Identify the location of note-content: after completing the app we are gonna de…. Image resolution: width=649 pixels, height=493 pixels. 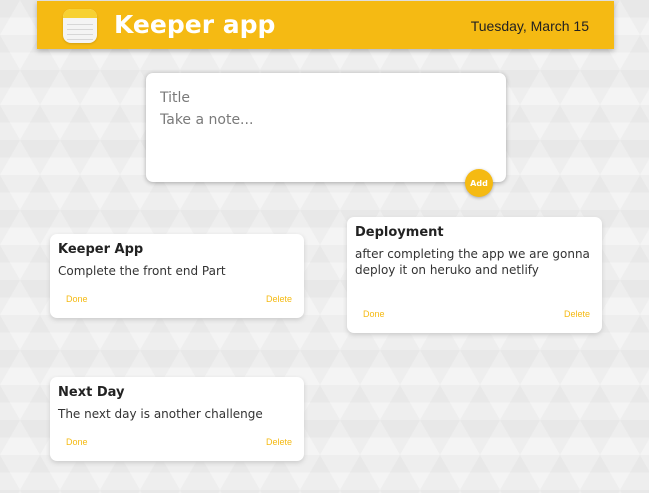
(472, 262).